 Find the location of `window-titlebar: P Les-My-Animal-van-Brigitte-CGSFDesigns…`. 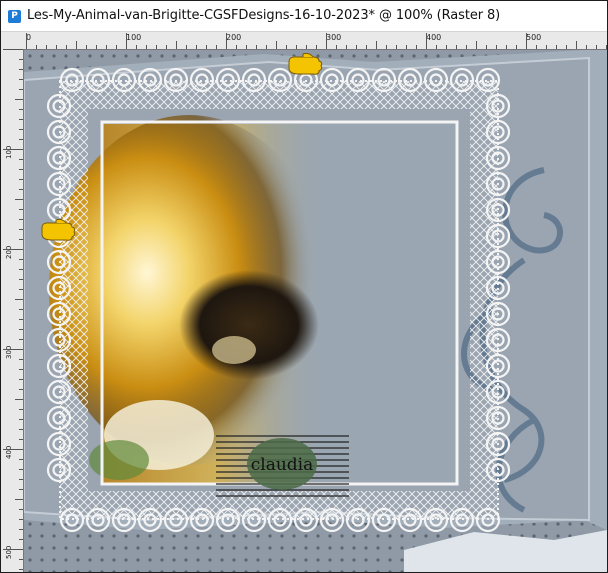

window-titlebar: P Les-My-Animal-van-Brigitte-CGSFDesigns… is located at coordinates (304, 16).